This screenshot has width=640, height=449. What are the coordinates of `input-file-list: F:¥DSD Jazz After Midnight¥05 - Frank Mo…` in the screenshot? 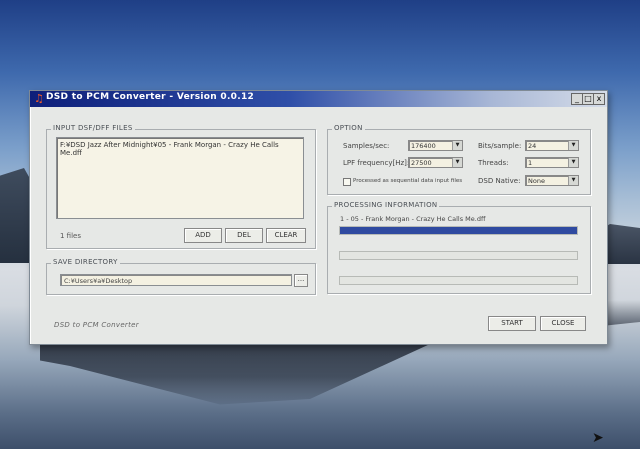 It's located at (180, 178).